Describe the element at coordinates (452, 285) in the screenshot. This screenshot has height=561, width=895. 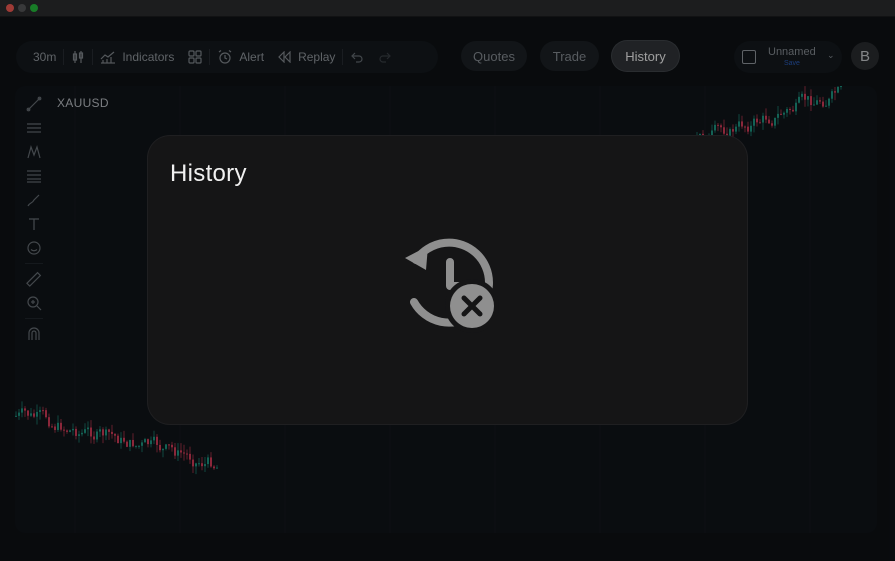
I see `history-off-icon` at that location.